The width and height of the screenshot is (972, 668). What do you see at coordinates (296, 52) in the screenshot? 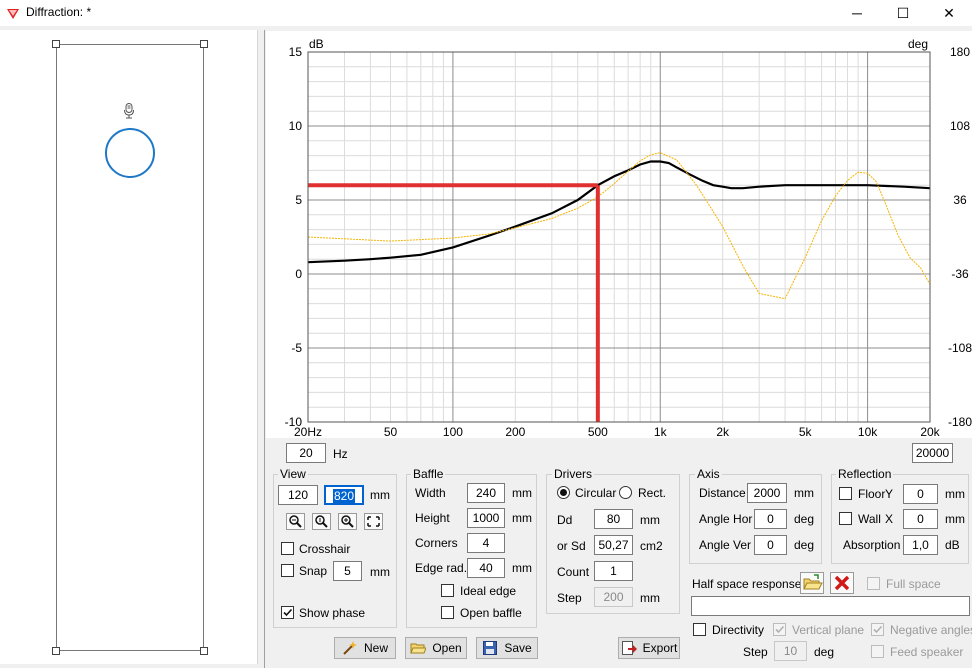
I see `y-tick-label: 15` at bounding box center [296, 52].